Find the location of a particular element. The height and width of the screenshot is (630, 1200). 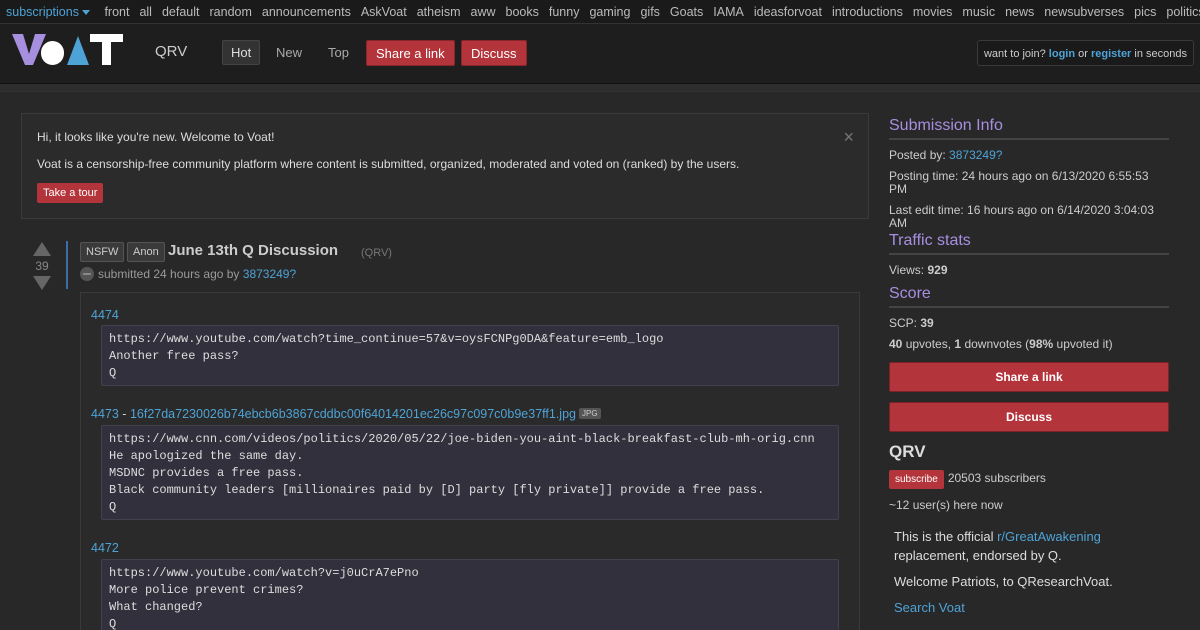

post-title: June 13th Q Discussion is located at coordinates (253, 250).